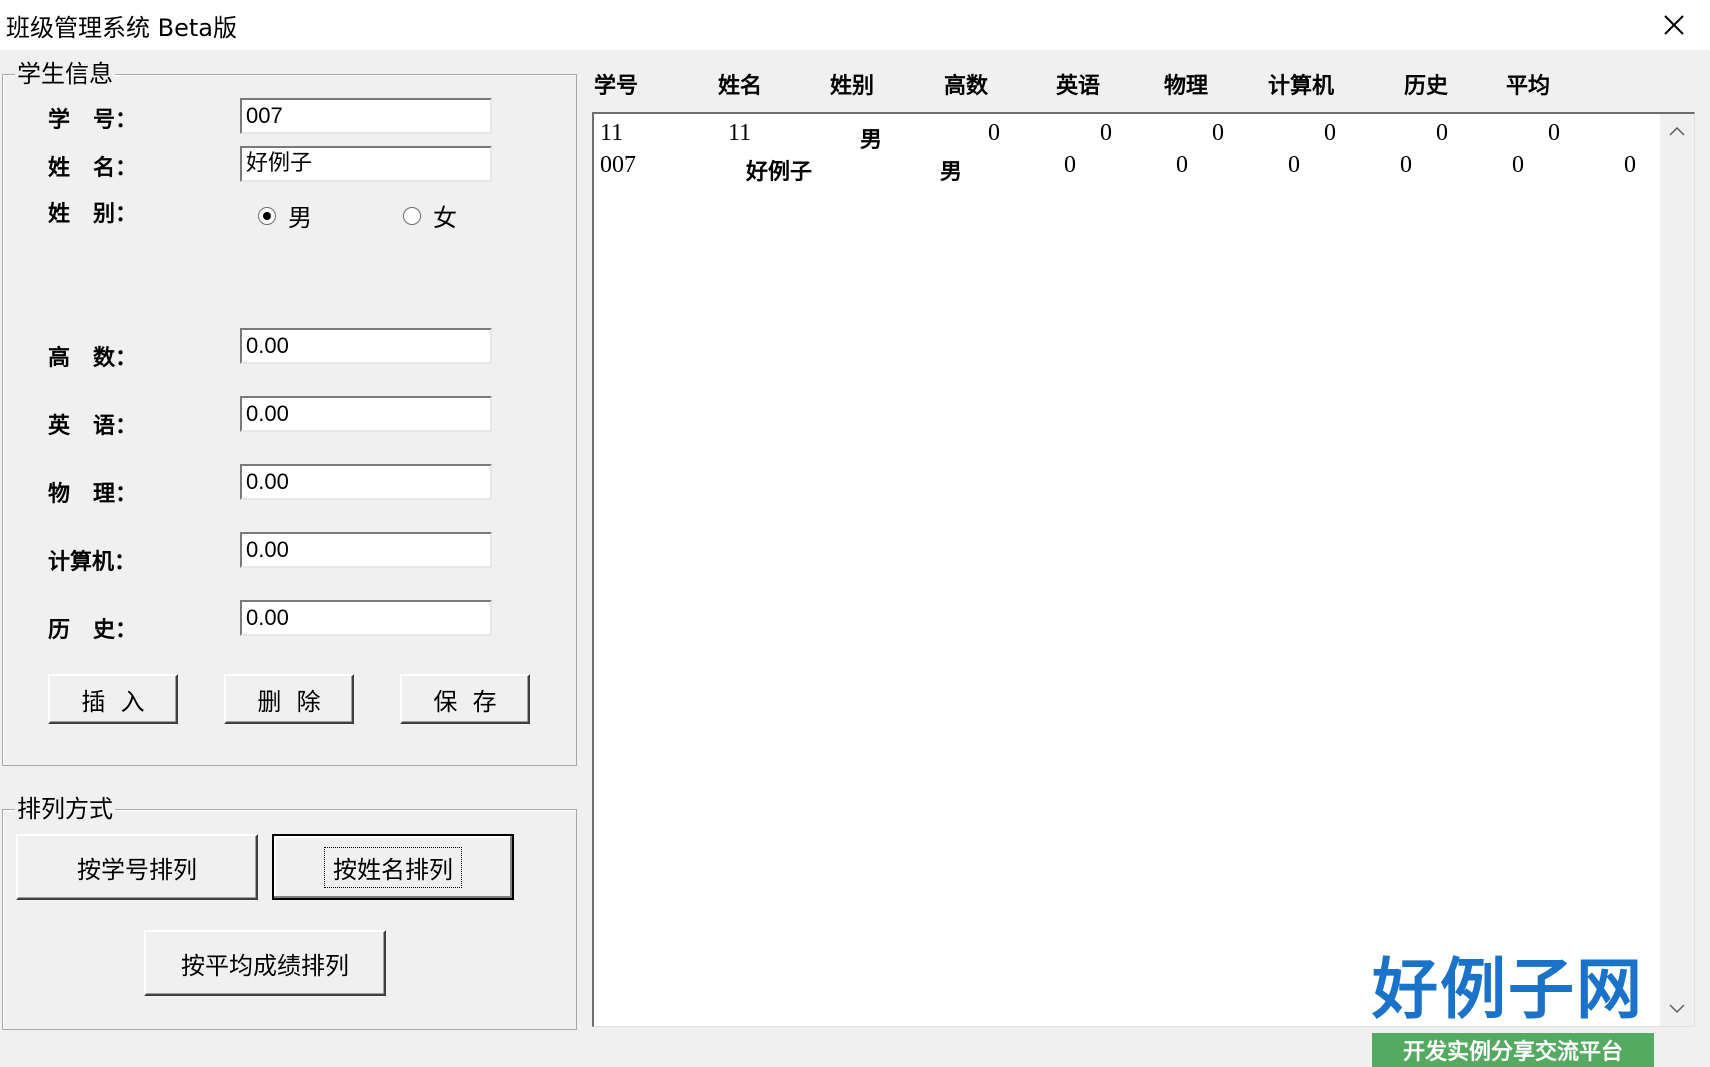  I want to click on english-label: 英 语：, so click(92, 426).